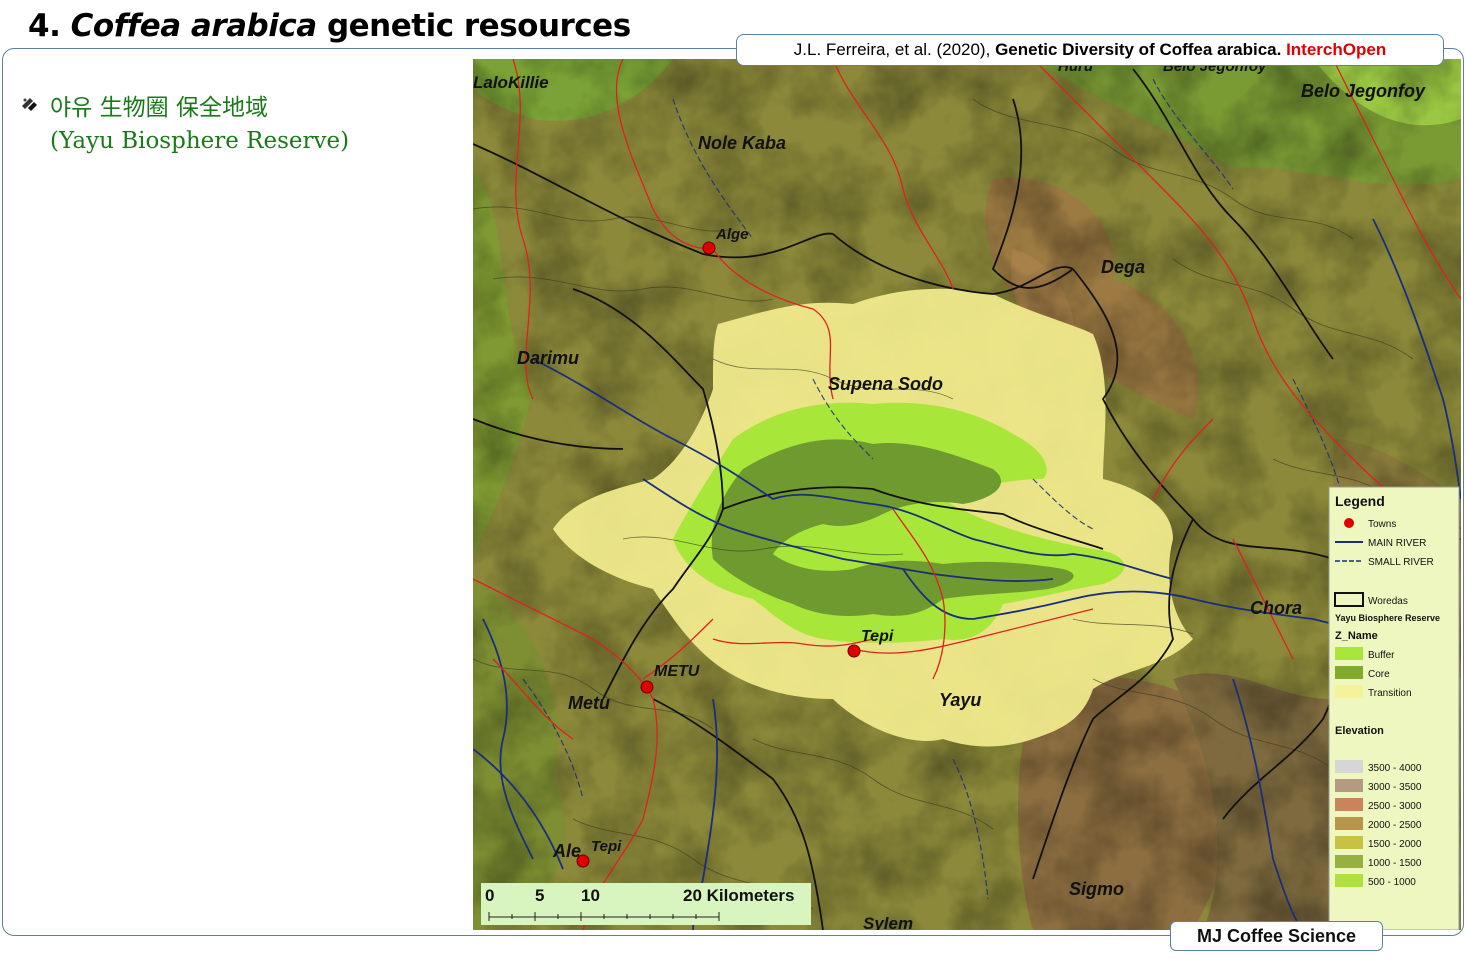 This screenshot has height=959, width=1466. I want to click on legend-title: Legend, so click(1360, 501).